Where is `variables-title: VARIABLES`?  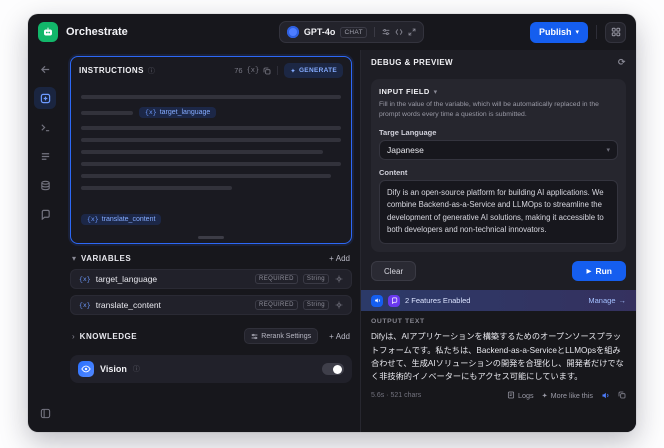 variables-title: VARIABLES is located at coordinates (106, 258).